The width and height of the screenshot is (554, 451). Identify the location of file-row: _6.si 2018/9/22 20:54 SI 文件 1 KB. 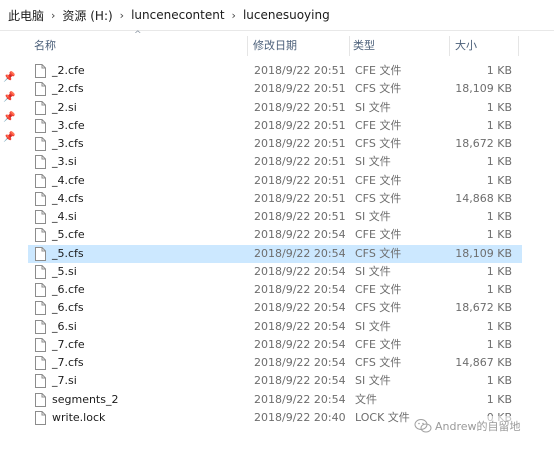
(275, 327).